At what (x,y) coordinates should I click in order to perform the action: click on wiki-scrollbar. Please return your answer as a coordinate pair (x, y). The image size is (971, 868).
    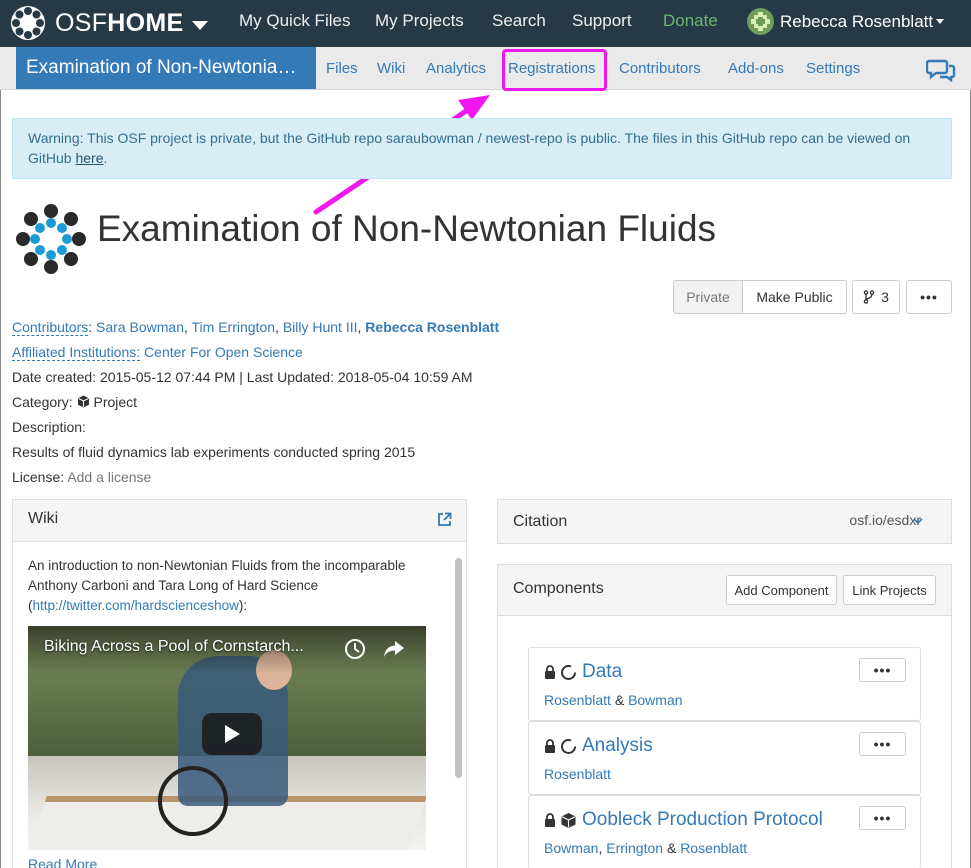
    Looking at the image, I should click on (458, 668).